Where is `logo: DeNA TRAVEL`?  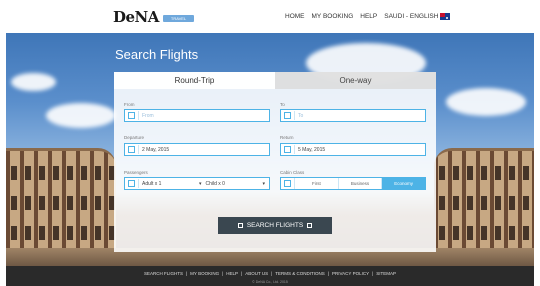
logo: DeNA TRAVEL is located at coordinates (154, 17).